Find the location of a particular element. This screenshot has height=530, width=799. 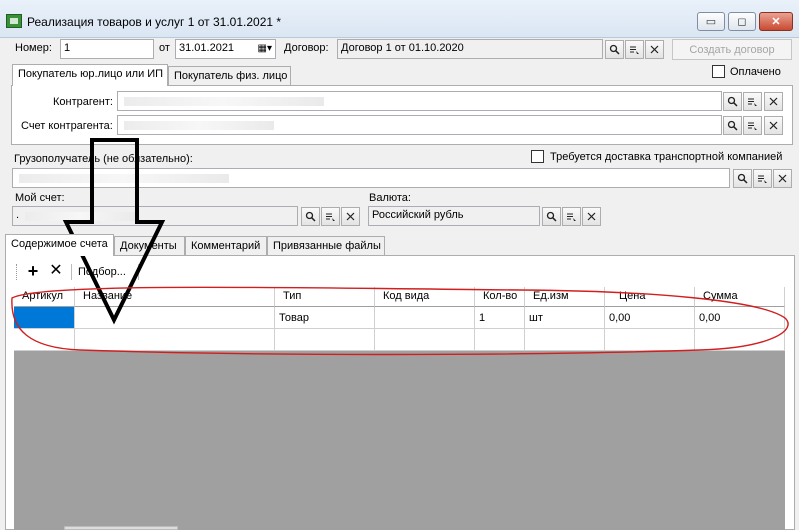

tab-invoice-content: Содержимое счета is located at coordinates (59, 245).